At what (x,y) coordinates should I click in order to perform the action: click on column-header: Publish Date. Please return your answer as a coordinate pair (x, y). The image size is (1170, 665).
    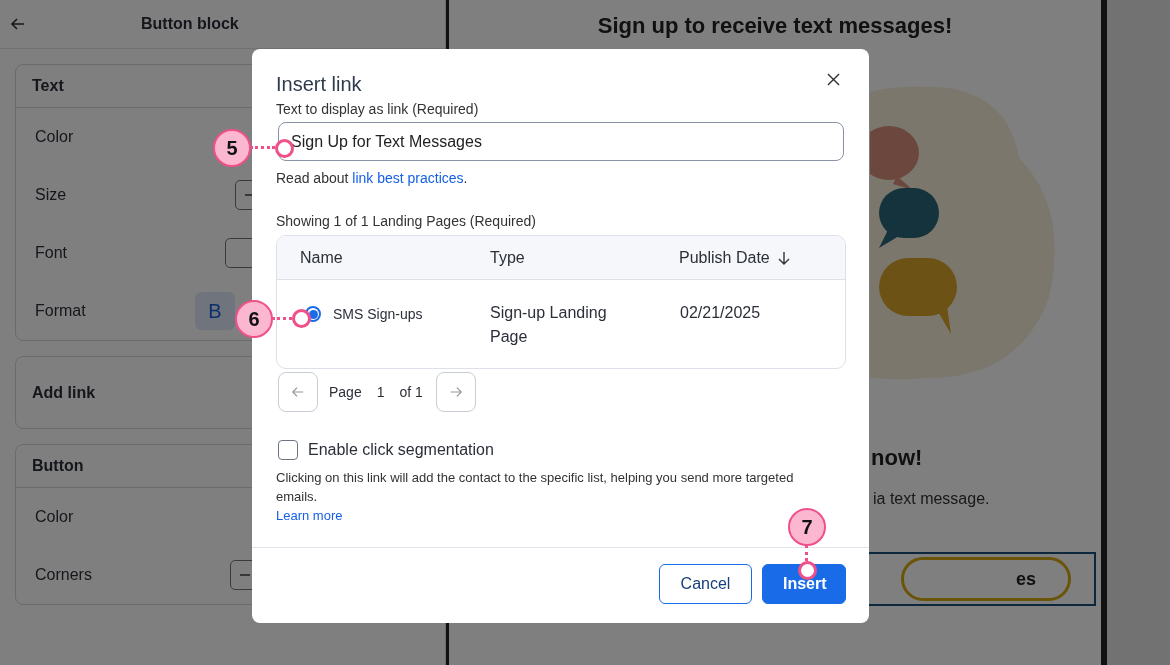
    Looking at the image, I should click on (723, 257).